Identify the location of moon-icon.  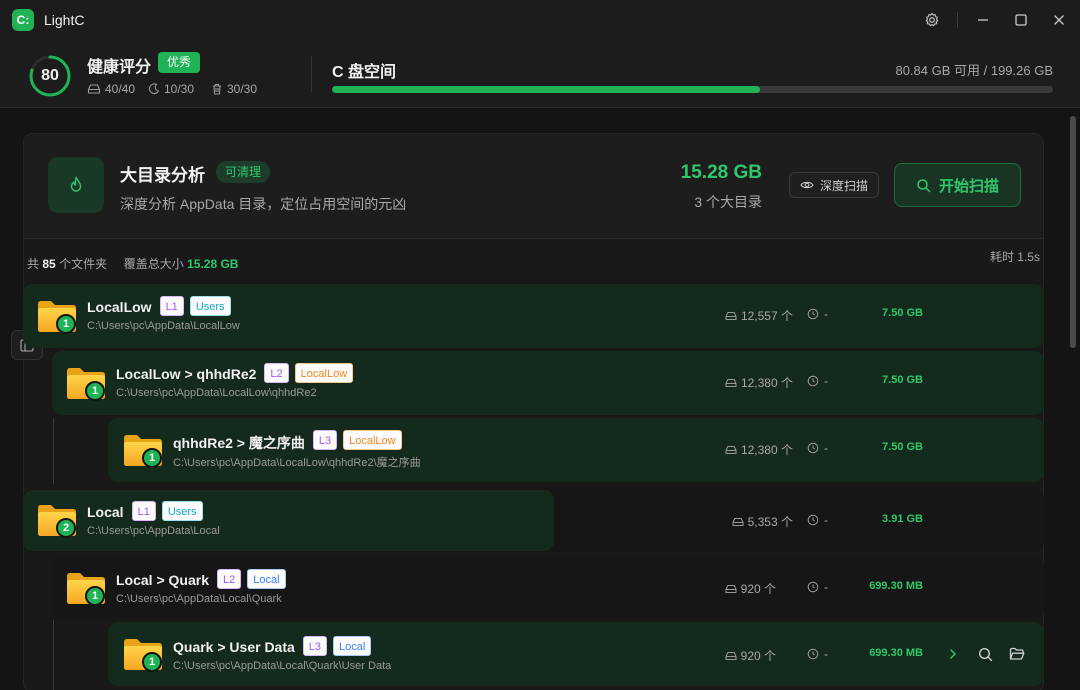
(154, 89).